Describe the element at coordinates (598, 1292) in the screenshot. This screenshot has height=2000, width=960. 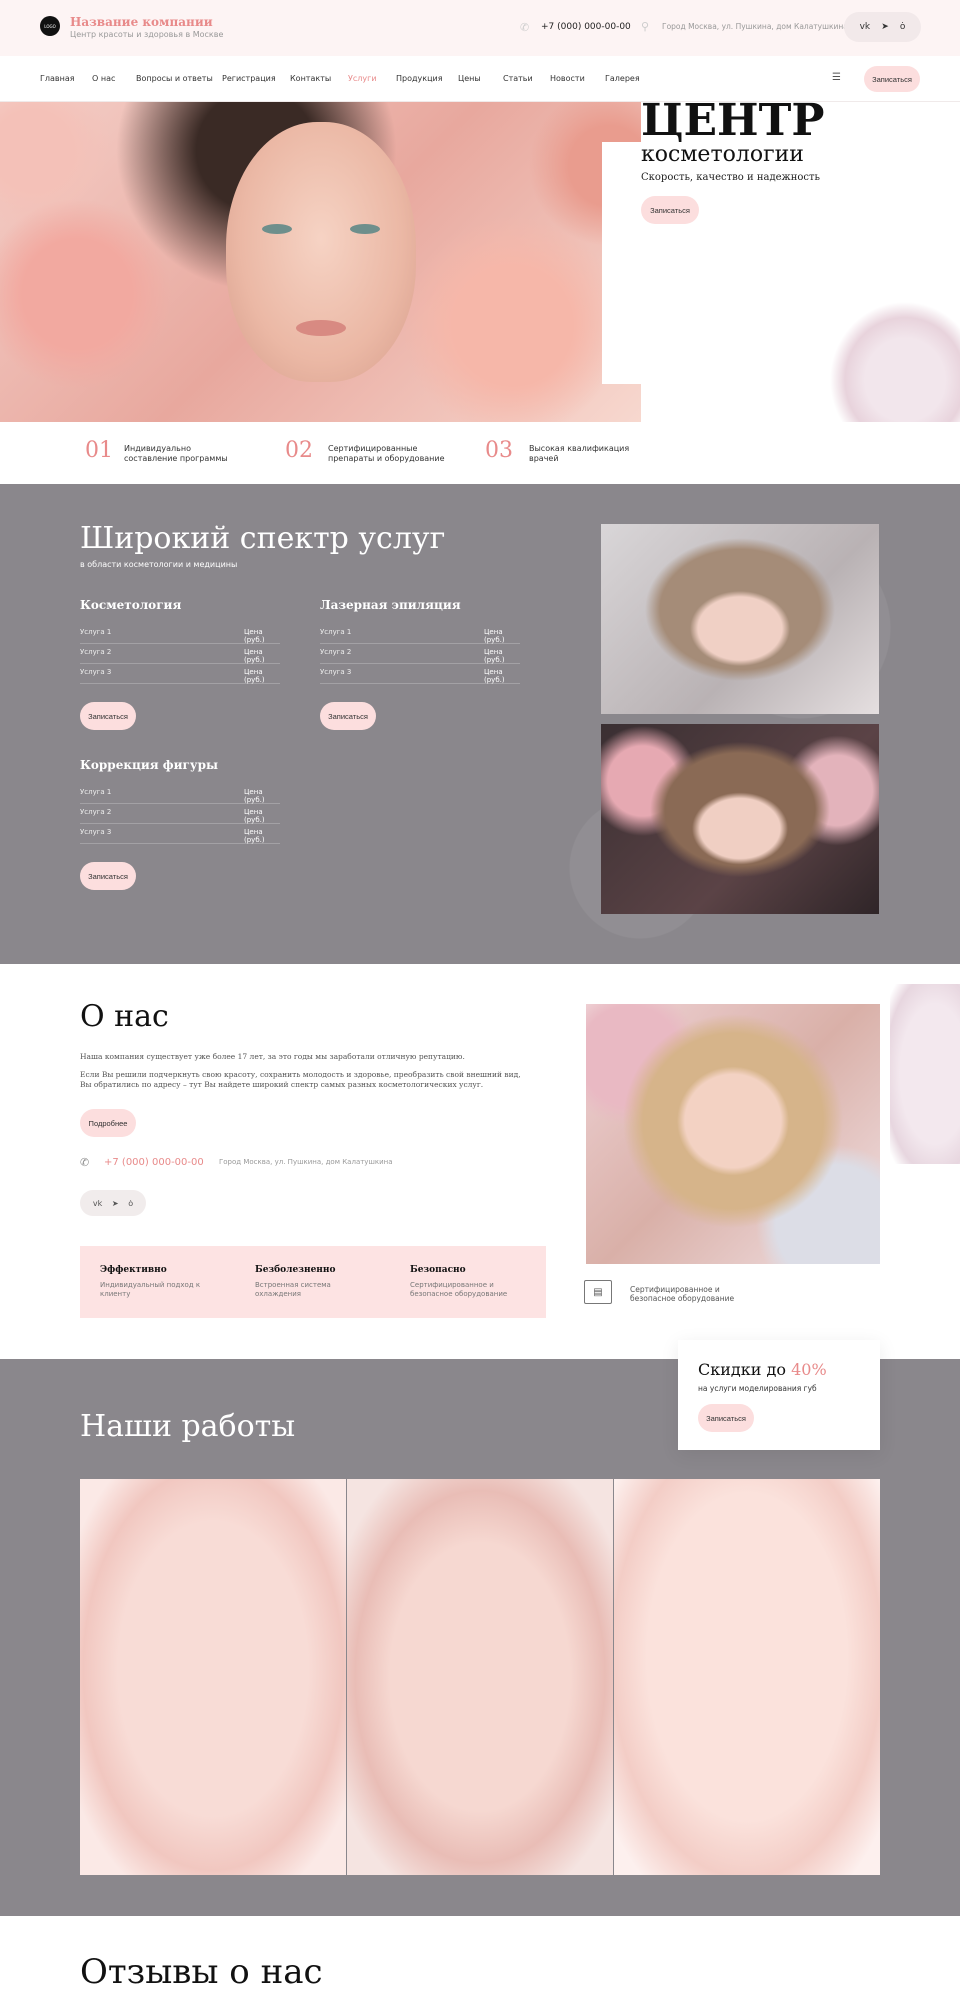
I see `certificate-icon: ▤` at that location.